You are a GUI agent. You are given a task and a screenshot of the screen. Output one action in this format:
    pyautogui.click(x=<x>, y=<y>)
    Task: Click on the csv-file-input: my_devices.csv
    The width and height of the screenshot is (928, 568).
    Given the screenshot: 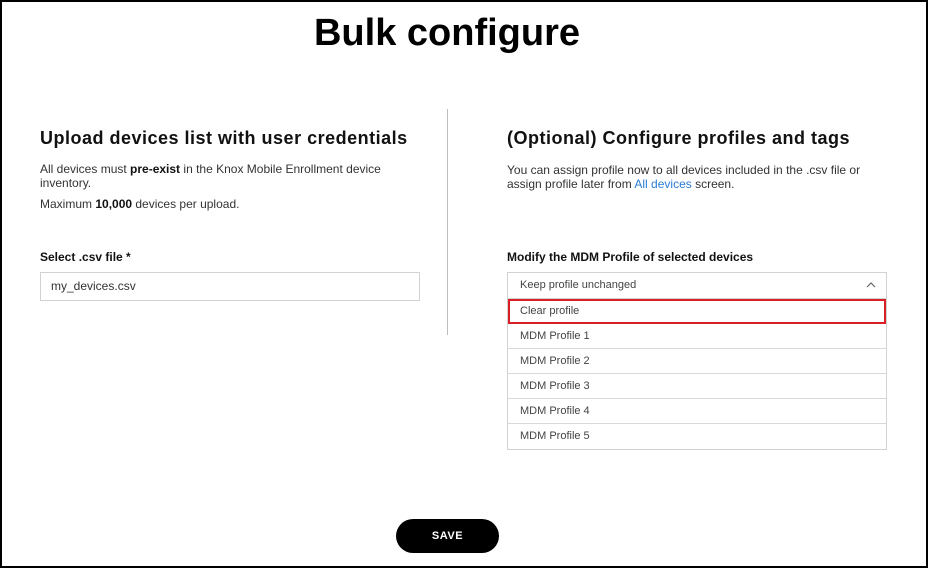 What is the action you would take?
    pyautogui.click(x=230, y=286)
    